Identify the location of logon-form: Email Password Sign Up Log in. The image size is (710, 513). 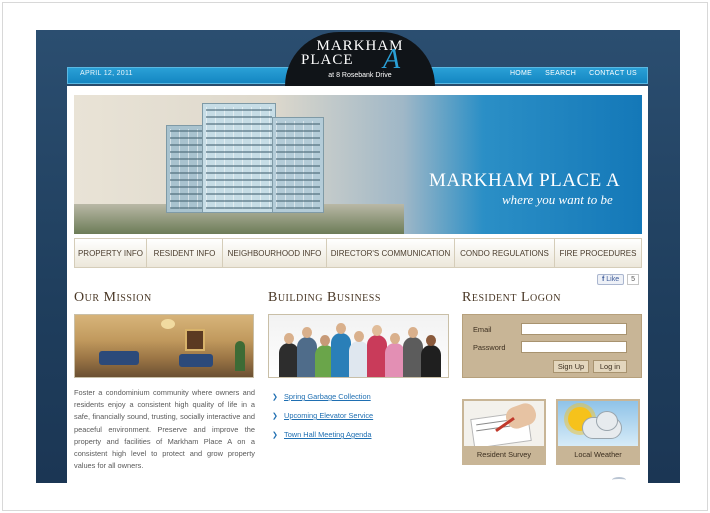
(552, 346).